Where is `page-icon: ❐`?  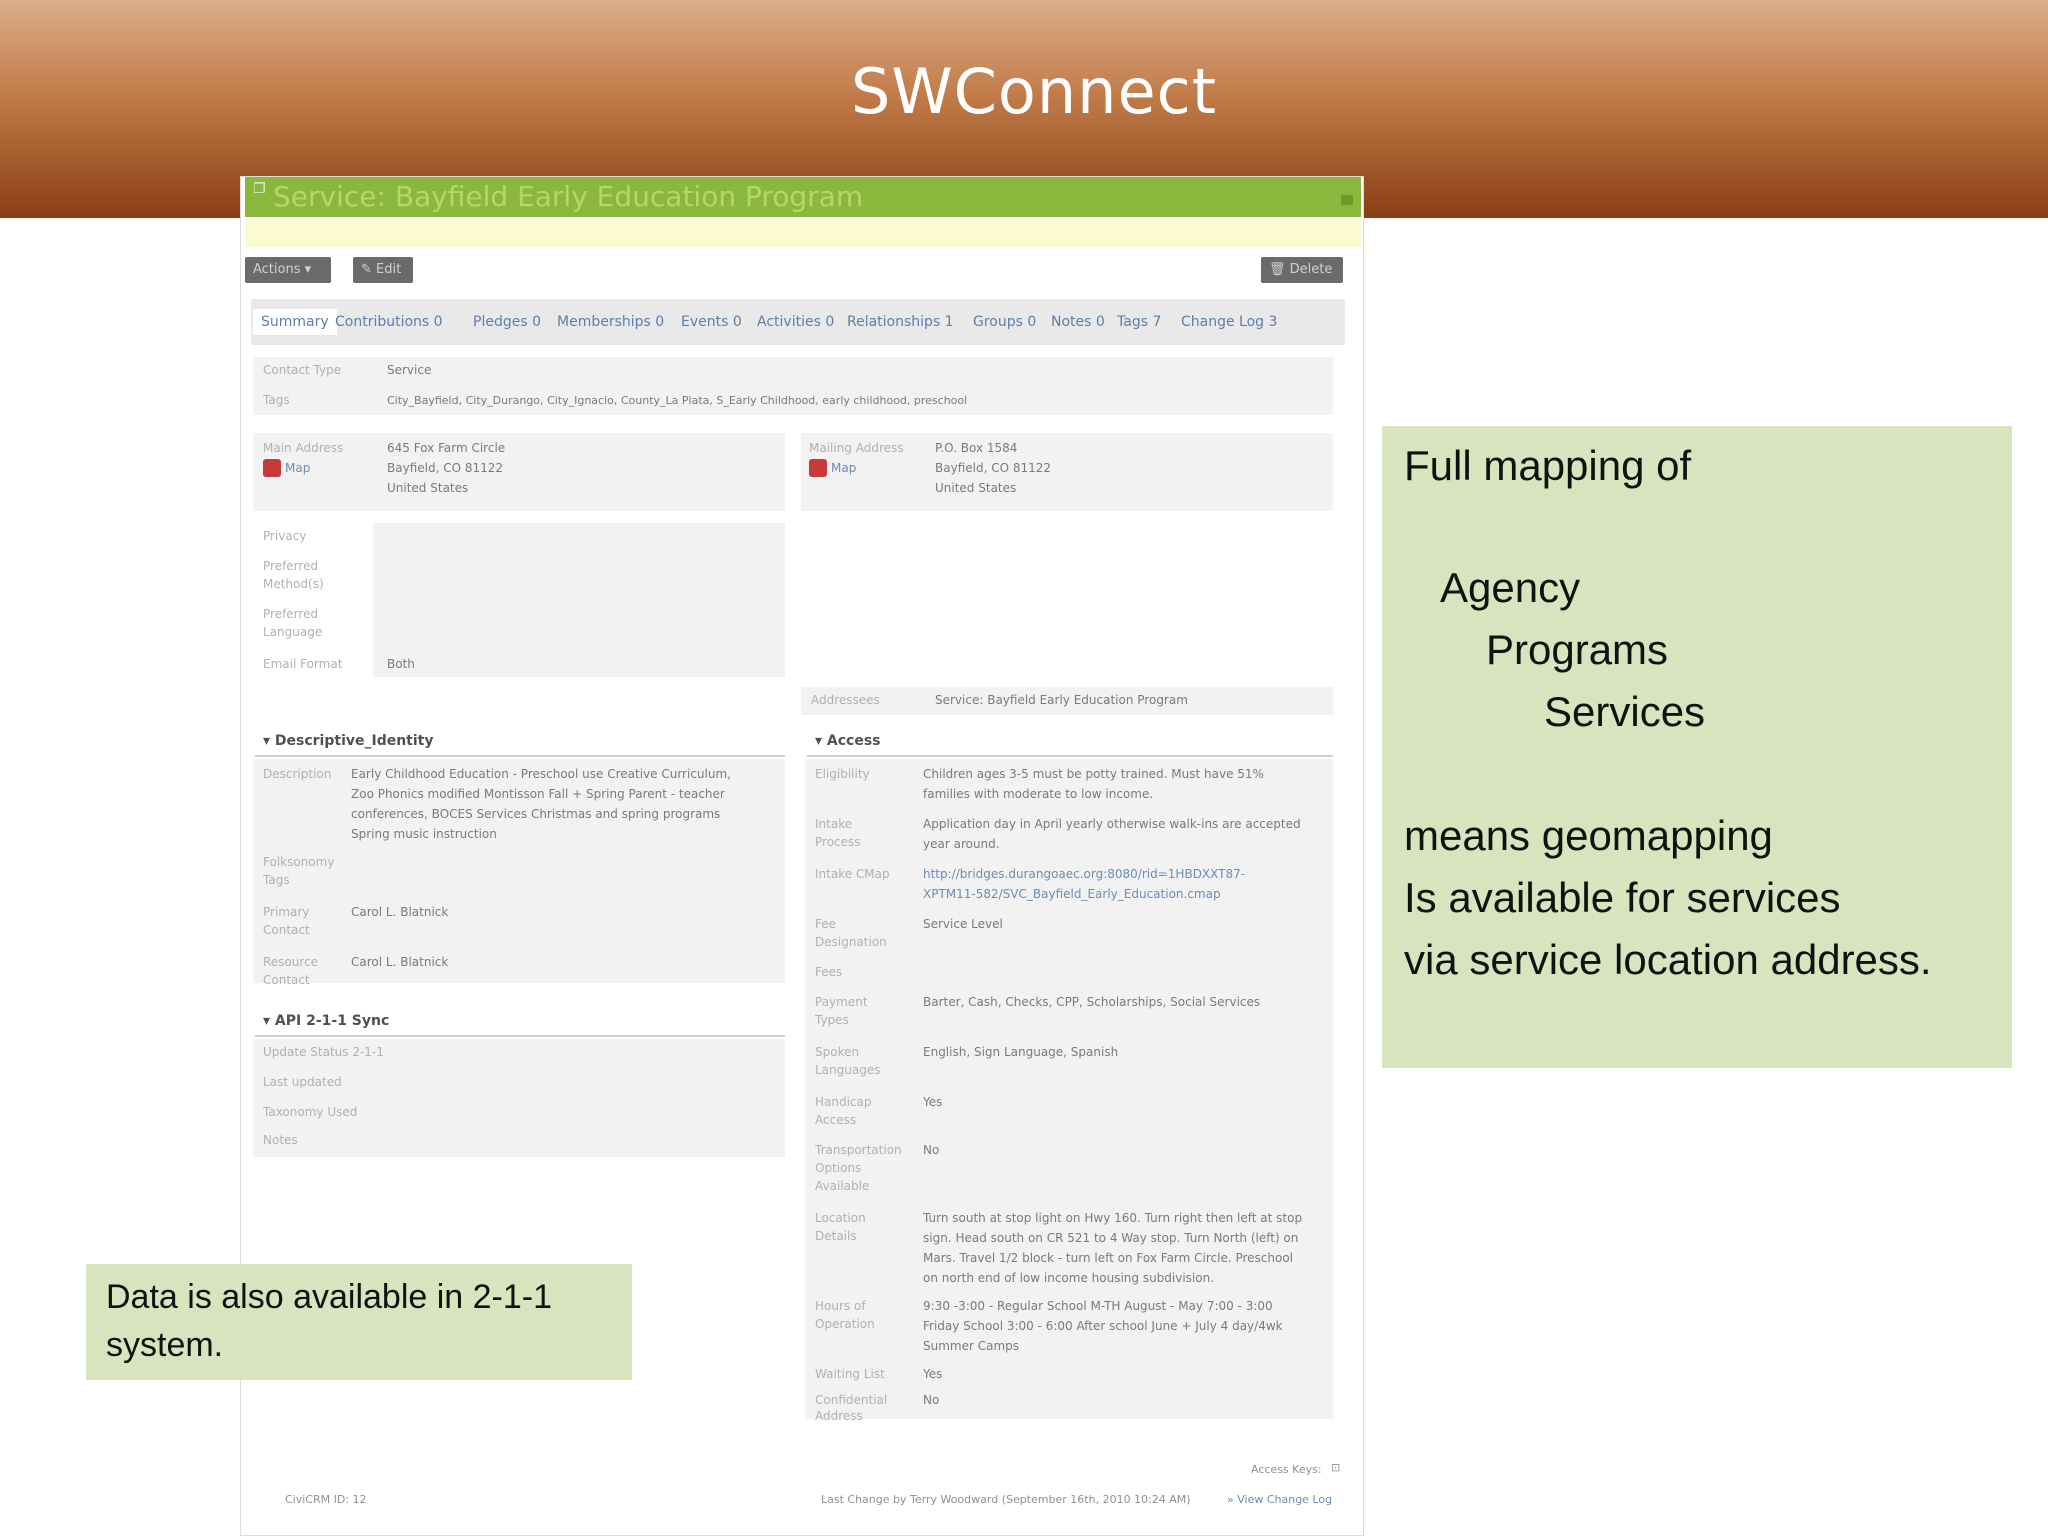
page-icon: ❐ is located at coordinates (259, 189).